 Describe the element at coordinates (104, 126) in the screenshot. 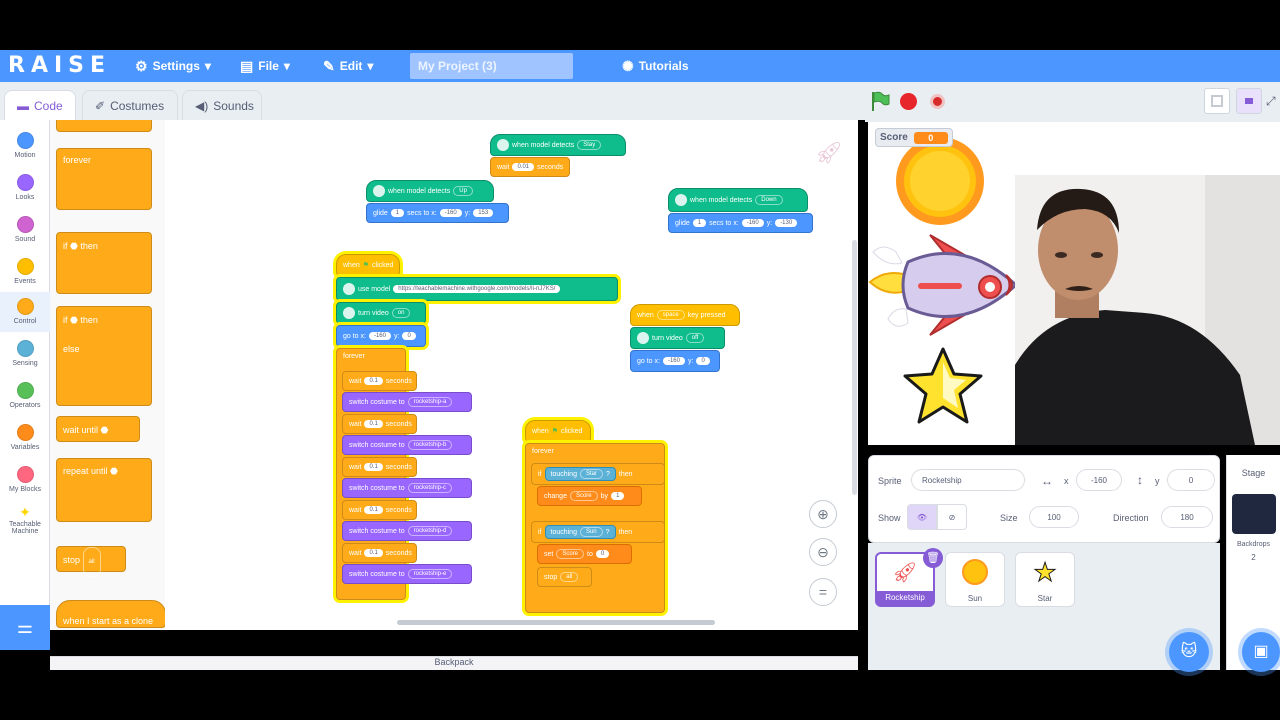

I see `palette-block-repeat-bottom` at that location.